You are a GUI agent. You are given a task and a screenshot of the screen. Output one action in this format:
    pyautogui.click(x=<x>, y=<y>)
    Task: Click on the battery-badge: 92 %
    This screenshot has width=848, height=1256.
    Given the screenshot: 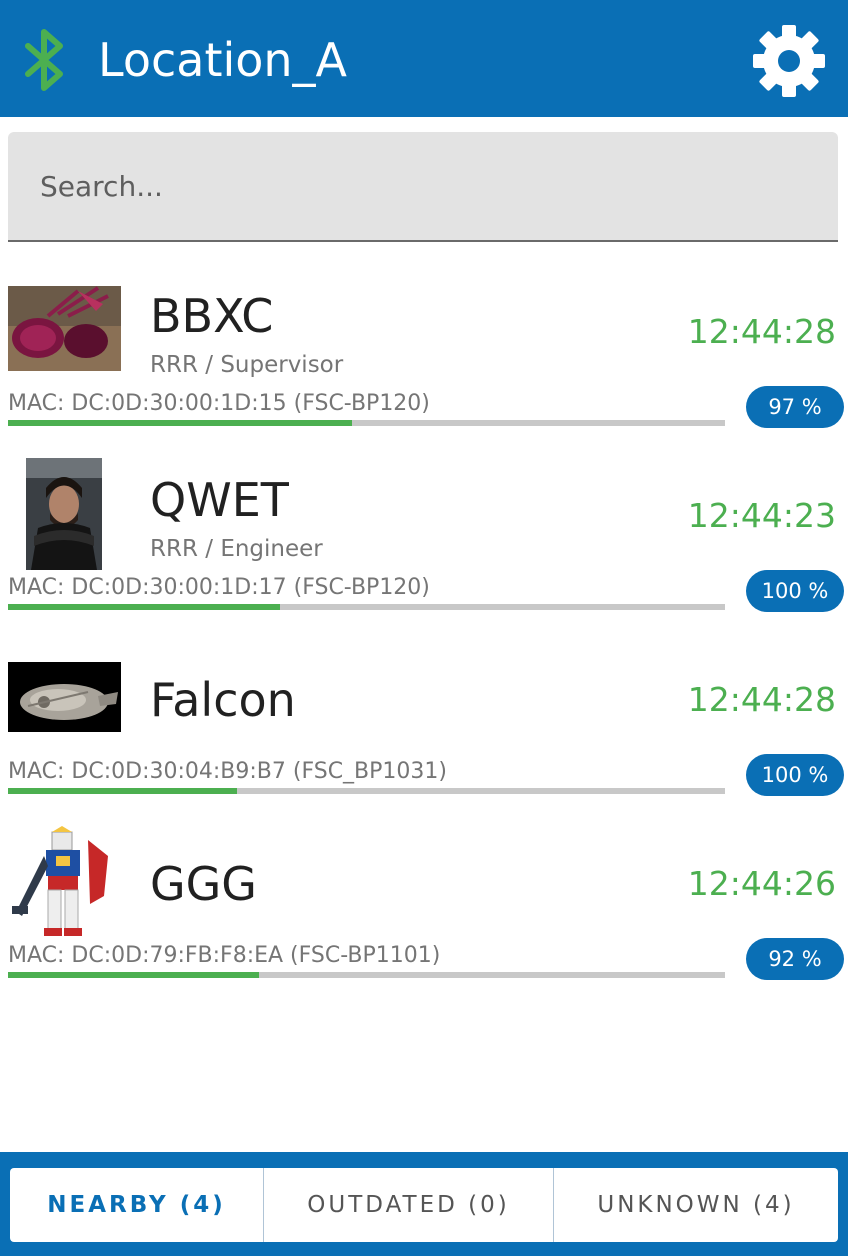 What is the action you would take?
    pyautogui.click(x=795, y=959)
    